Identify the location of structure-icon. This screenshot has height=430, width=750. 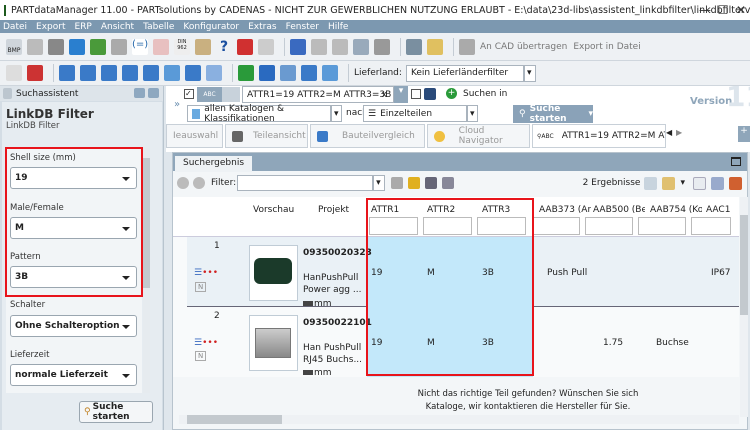
(319, 46).